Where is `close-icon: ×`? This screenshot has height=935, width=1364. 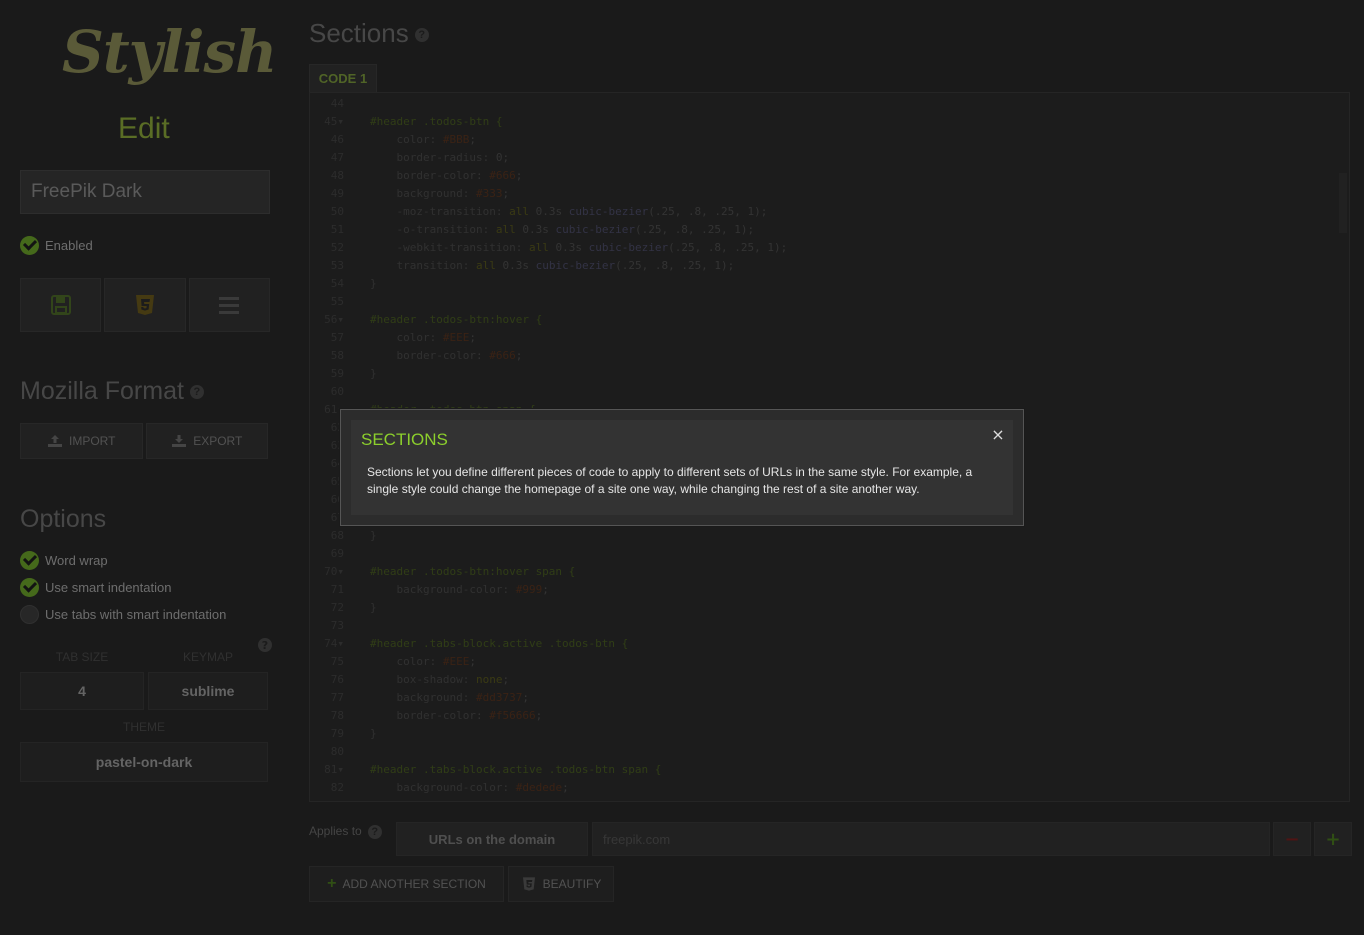
close-icon: × is located at coordinates (998, 435).